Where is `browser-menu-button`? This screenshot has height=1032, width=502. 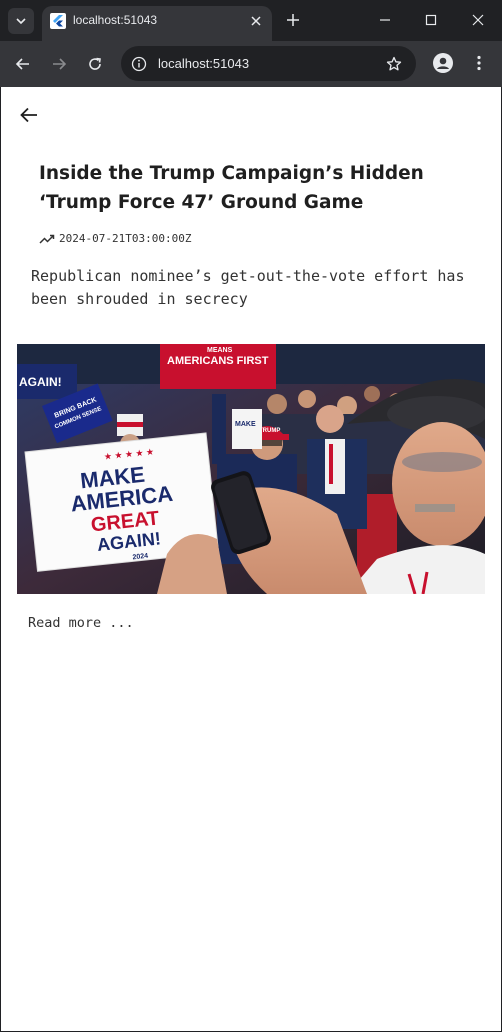
browser-menu-button is located at coordinates (479, 63).